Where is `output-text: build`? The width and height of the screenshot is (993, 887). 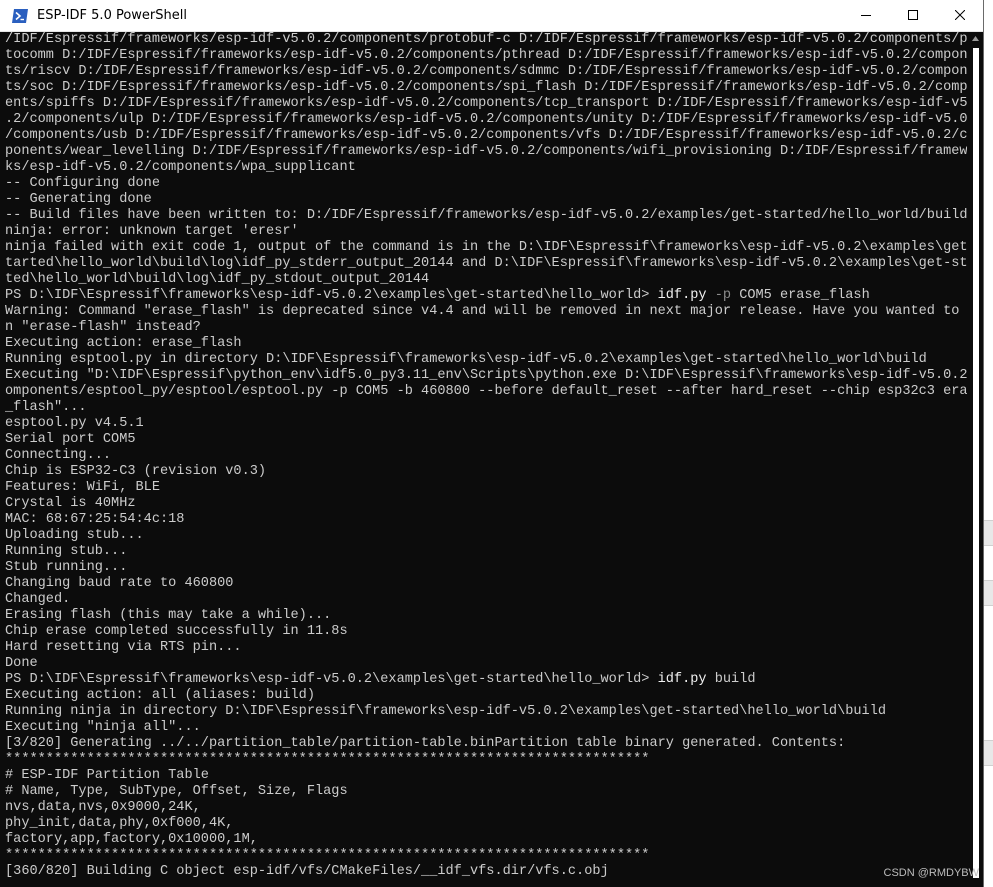 output-text: build is located at coordinates (731, 679).